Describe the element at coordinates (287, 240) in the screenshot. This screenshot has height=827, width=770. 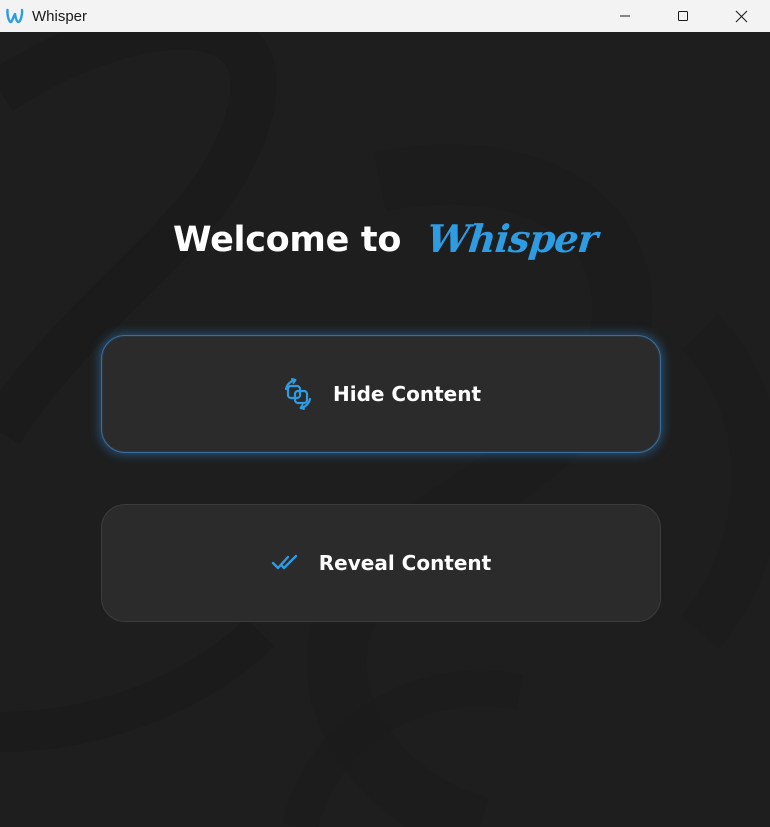
I see `welcome-text: Welcome to` at that location.